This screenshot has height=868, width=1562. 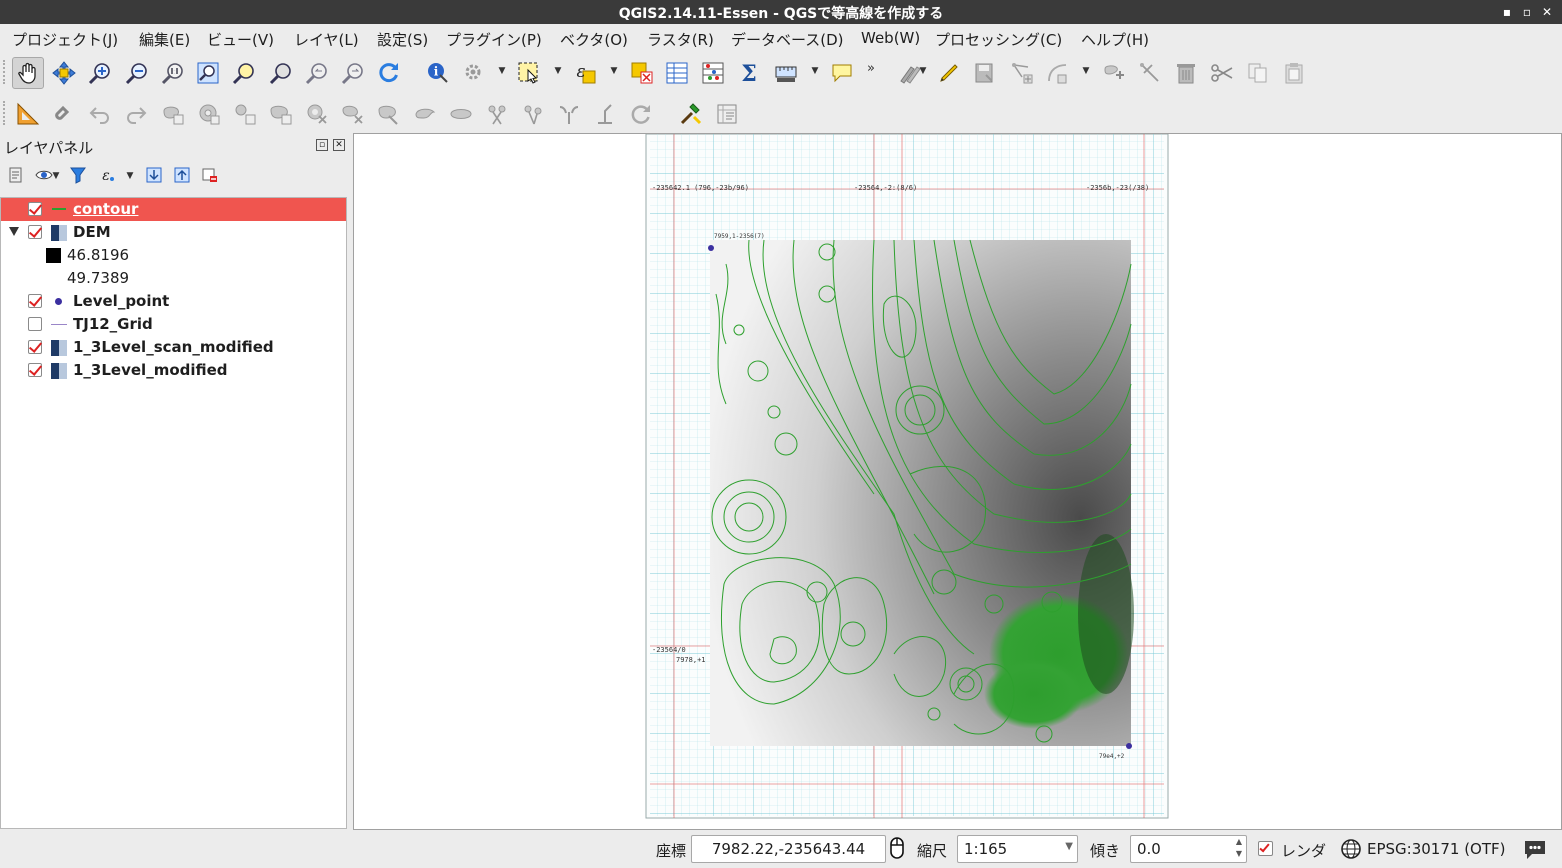 What do you see at coordinates (438, 73) in the screenshot?
I see `identify-button: i` at bounding box center [438, 73].